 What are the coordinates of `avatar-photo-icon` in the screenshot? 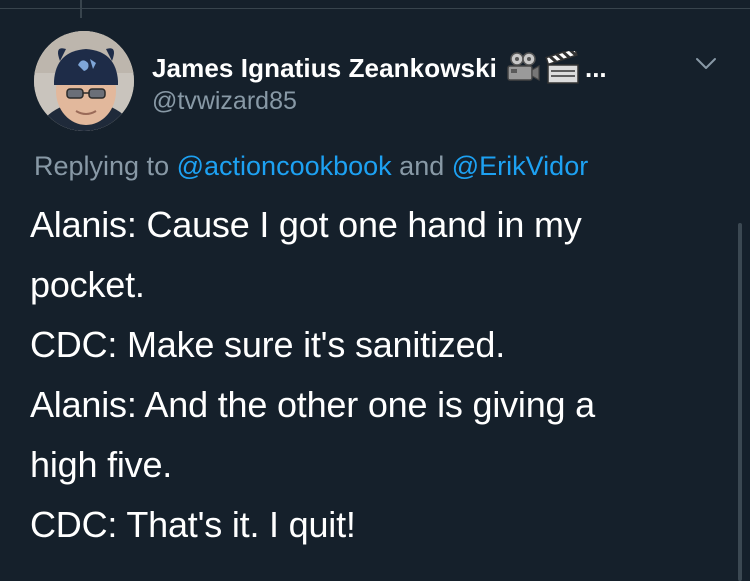 It's located at (84, 81).